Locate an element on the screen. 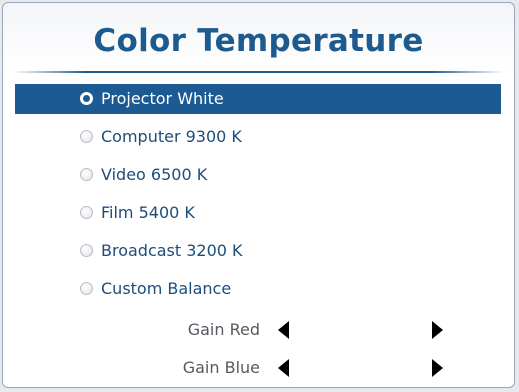 Image resolution: width=519 pixels, height=392 pixels. gain-blue-row: Gain Blue is located at coordinates (258, 367).